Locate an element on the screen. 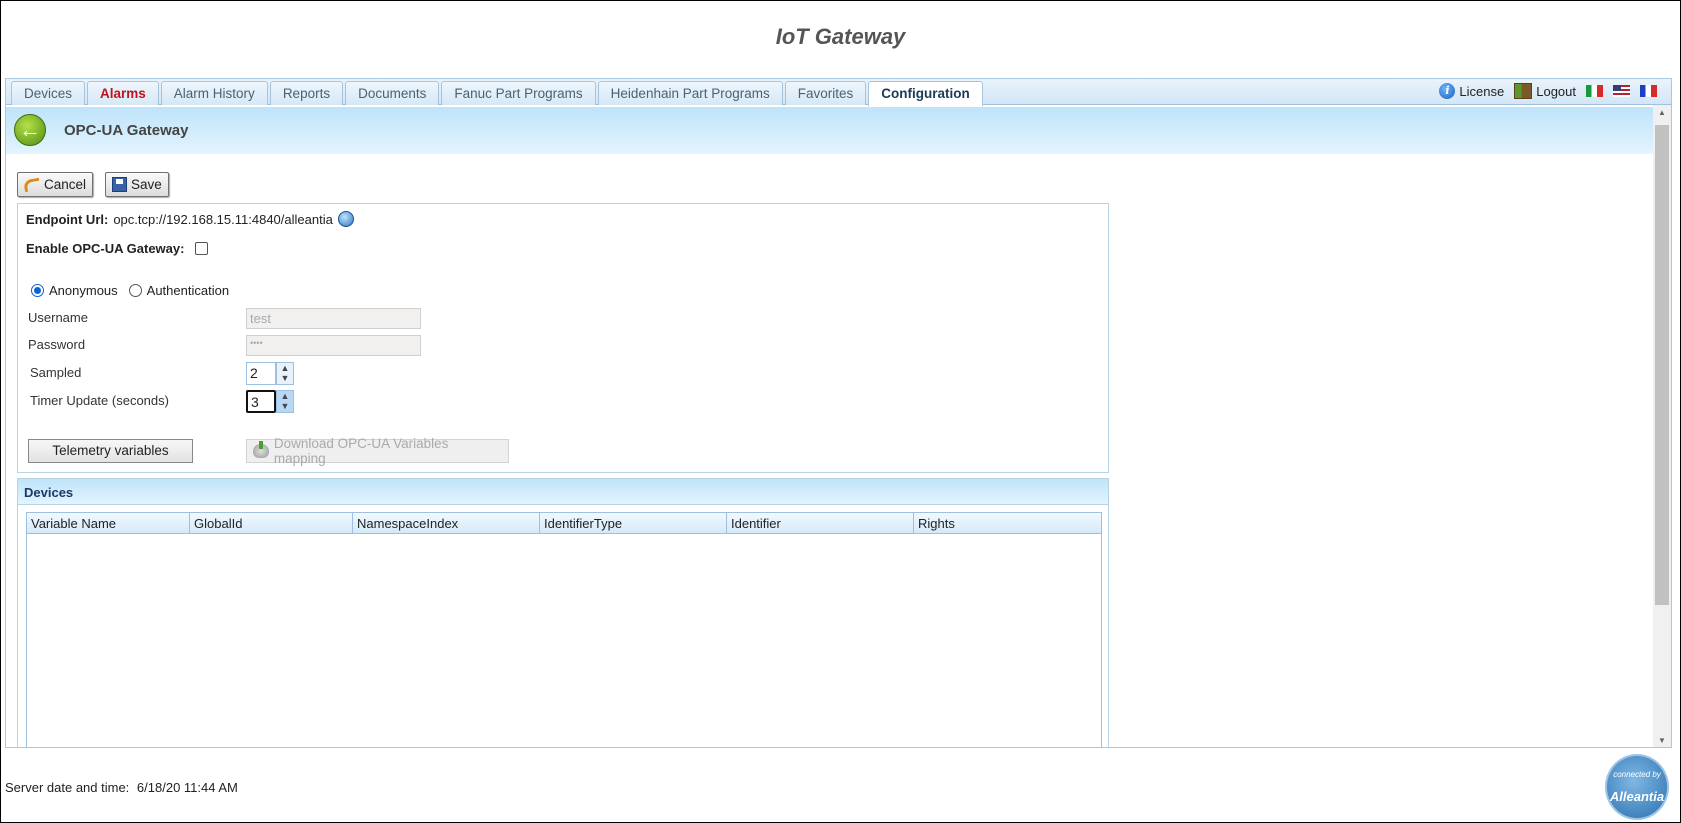 Image resolution: width=1681 pixels, height=823 pixels. license-link: i License is located at coordinates (1471, 91).